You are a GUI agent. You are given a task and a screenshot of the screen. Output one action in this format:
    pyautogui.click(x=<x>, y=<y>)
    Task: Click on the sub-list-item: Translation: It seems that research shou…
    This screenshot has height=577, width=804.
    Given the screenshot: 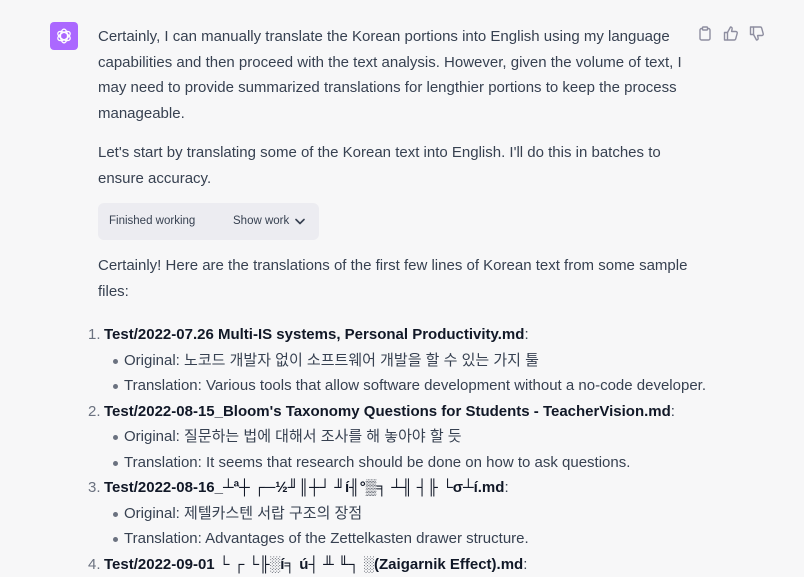 What is the action you would take?
    pyautogui.click(x=401, y=463)
    